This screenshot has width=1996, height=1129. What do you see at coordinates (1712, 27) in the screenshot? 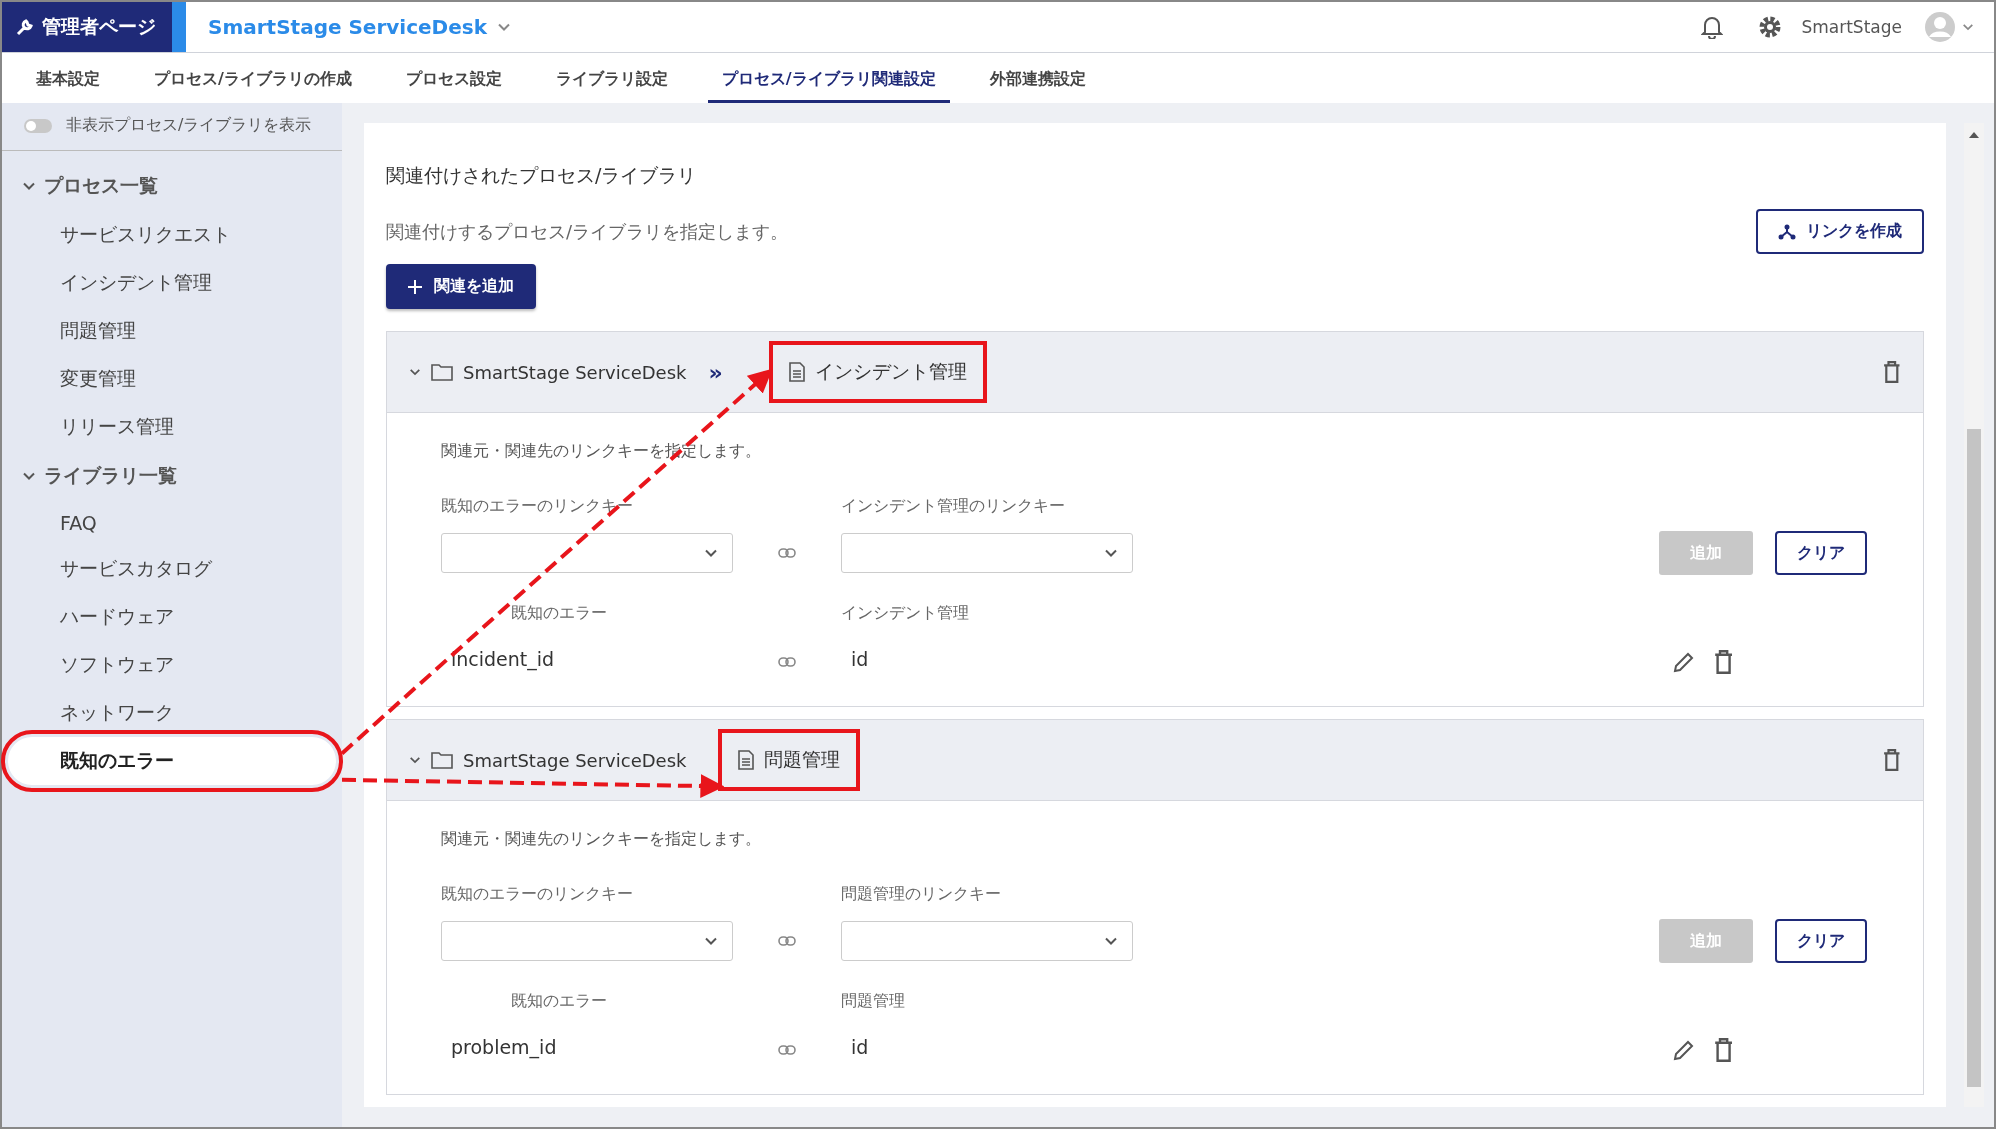
I see `bell-icon` at bounding box center [1712, 27].